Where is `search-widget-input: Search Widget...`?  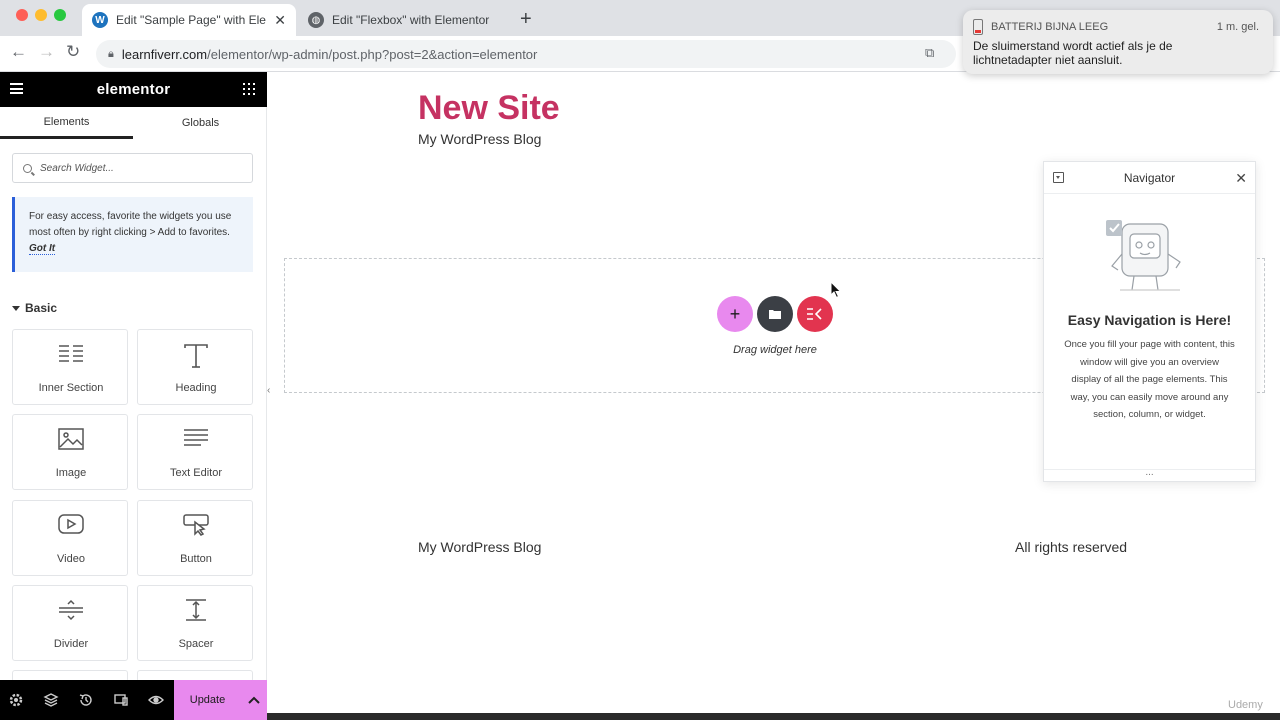
search-widget-input: Search Widget... is located at coordinates (132, 168).